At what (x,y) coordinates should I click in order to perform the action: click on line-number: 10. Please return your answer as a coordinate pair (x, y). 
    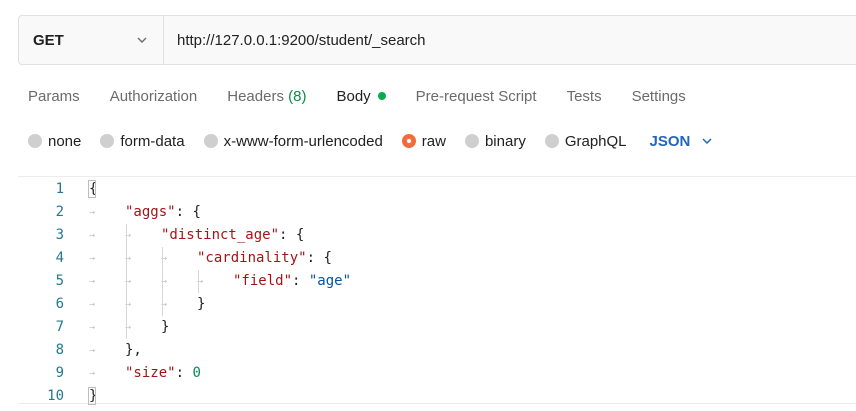
    Looking at the image, I should click on (55, 396).